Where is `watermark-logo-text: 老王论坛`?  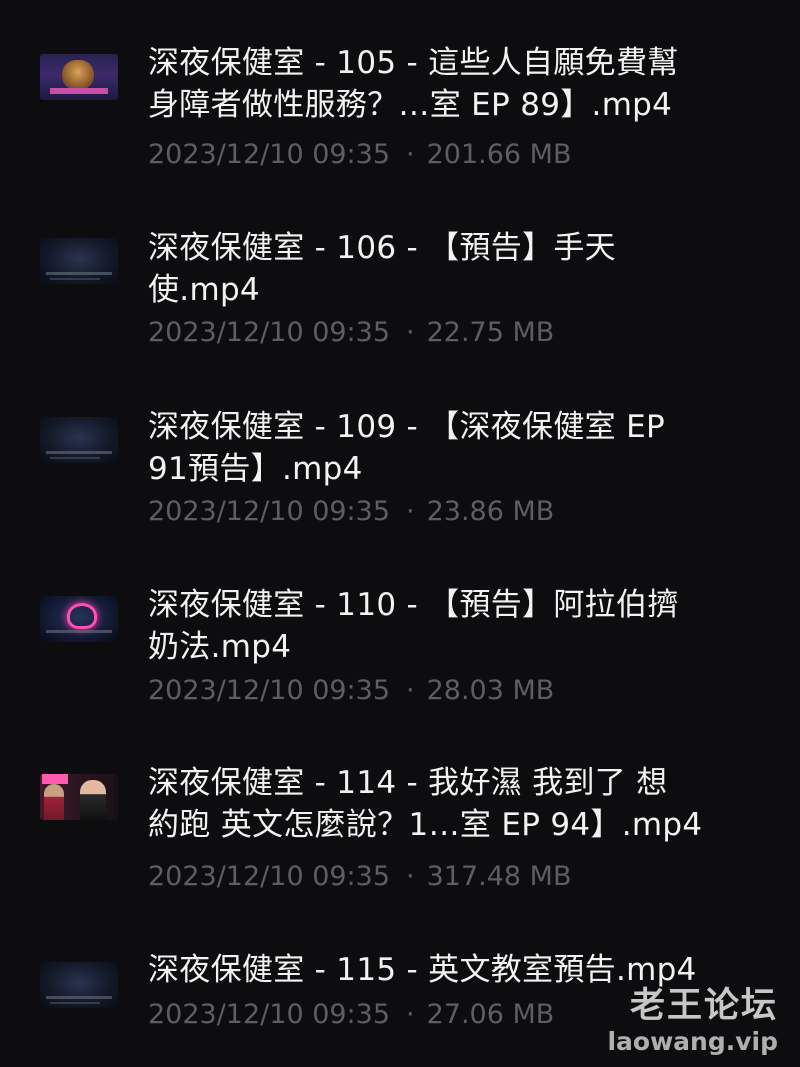
watermark-logo-text: 老王论坛 is located at coordinates (703, 1006).